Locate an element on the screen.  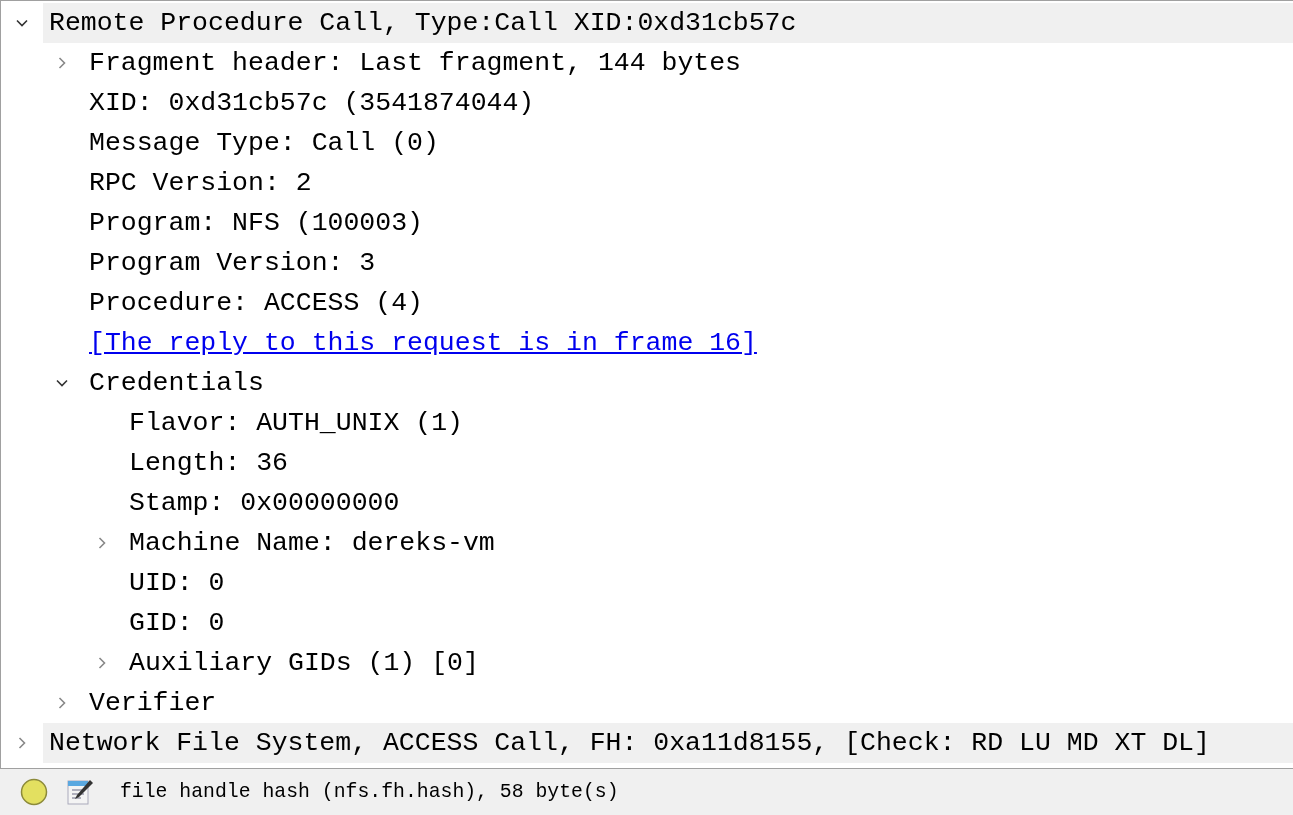
tree-item: Message Type: Call (0) is located at coordinates (261, 143).